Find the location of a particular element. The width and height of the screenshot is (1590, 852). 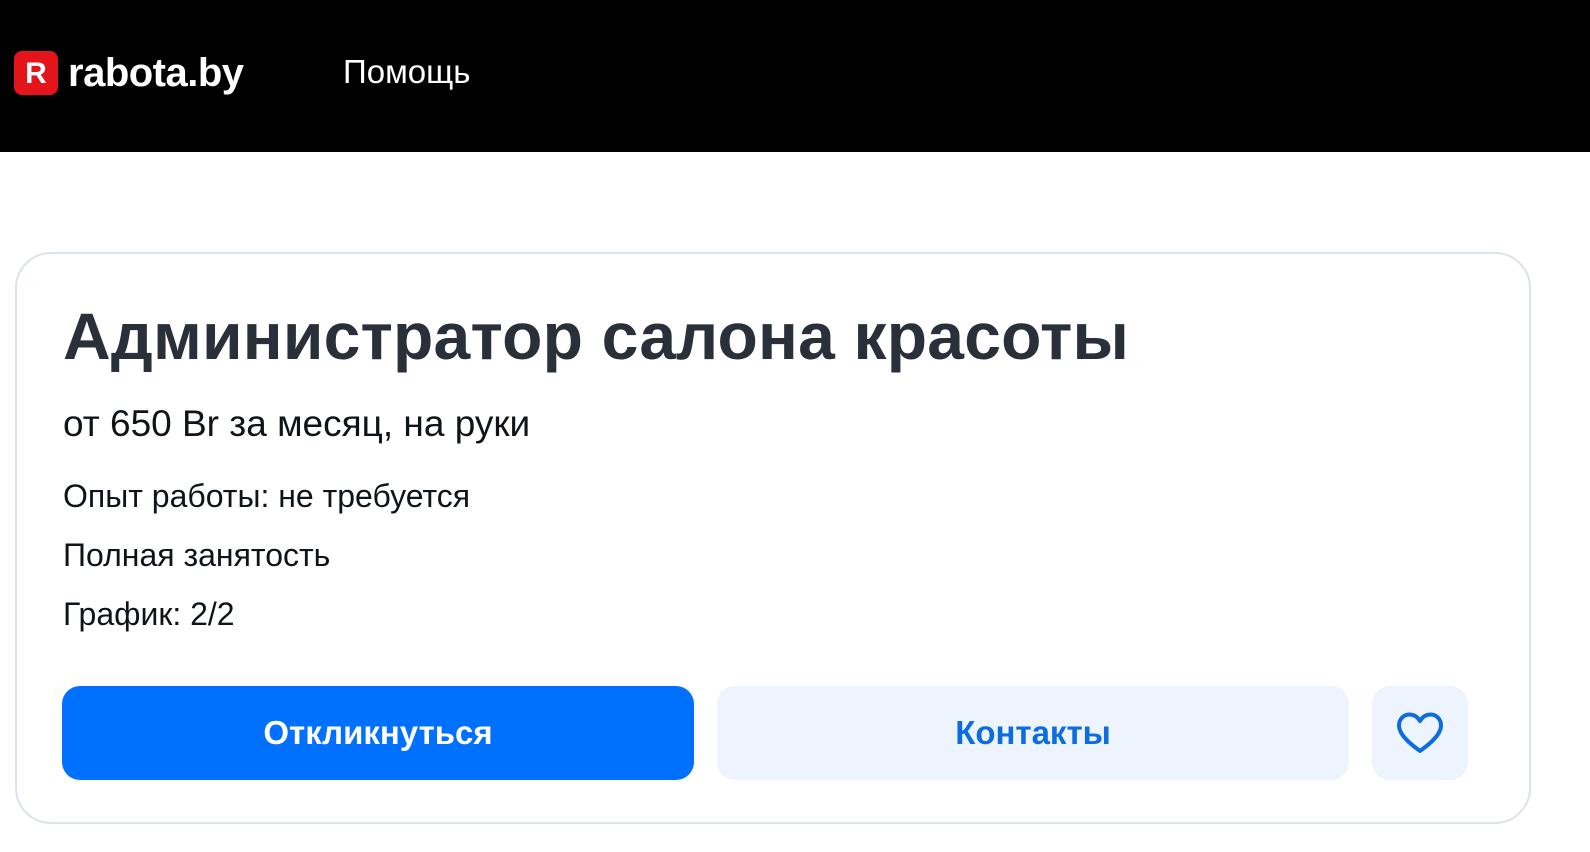

logo-badge: R is located at coordinates (36, 73).